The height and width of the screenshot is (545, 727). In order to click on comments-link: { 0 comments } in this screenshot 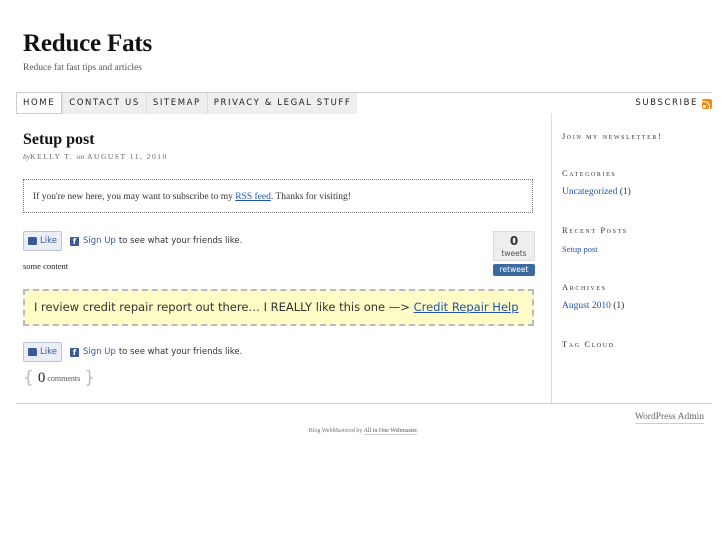, I will do `click(59, 378)`.